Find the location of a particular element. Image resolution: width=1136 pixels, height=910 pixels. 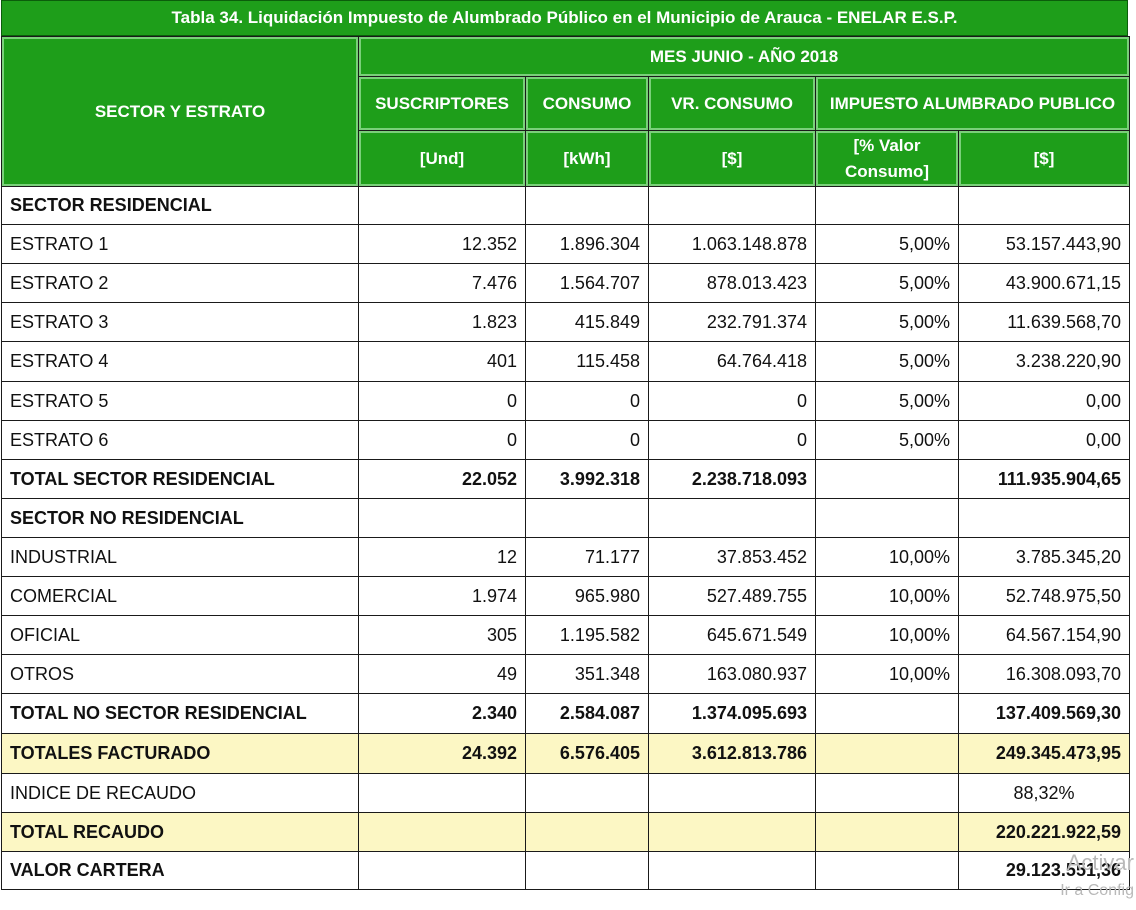

cell-impuesto: 249.345.473,95 is located at coordinates (1044, 753).